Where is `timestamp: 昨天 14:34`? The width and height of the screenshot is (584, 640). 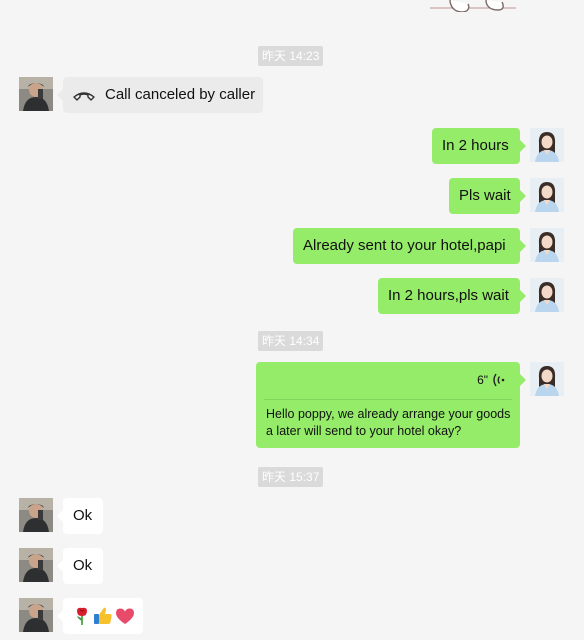
timestamp: 昨天 14:34 is located at coordinates (291, 341).